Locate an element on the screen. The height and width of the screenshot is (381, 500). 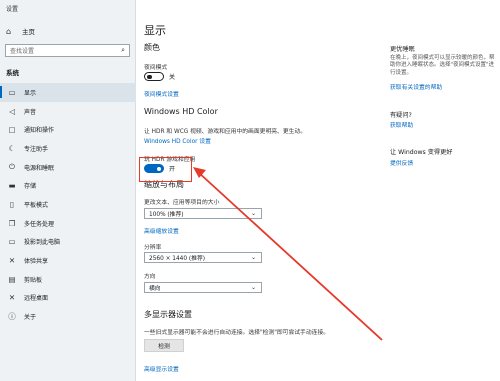
window-title: 设置 is located at coordinates (12, 9).